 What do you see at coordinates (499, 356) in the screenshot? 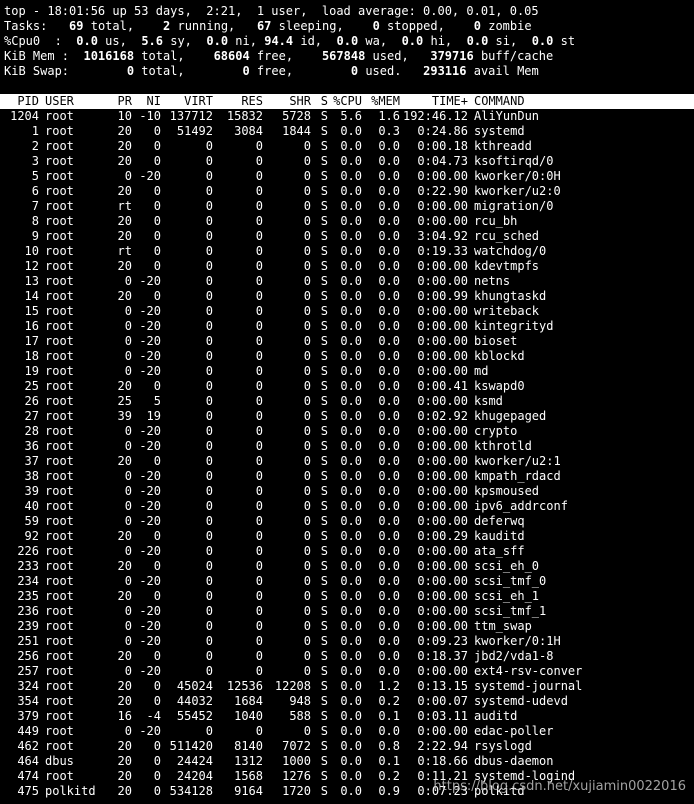
I see `process-command-cell: kblockd` at bounding box center [499, 356].